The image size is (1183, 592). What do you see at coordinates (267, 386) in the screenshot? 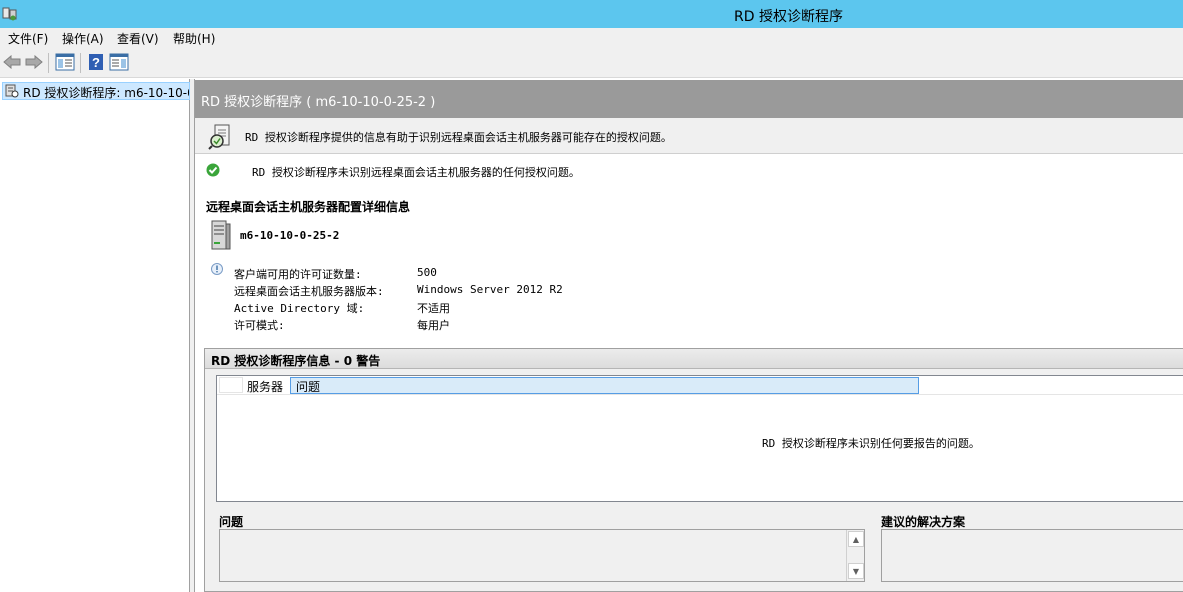
I see `column-header-server: 服务器` at bounding box center [267, 386].